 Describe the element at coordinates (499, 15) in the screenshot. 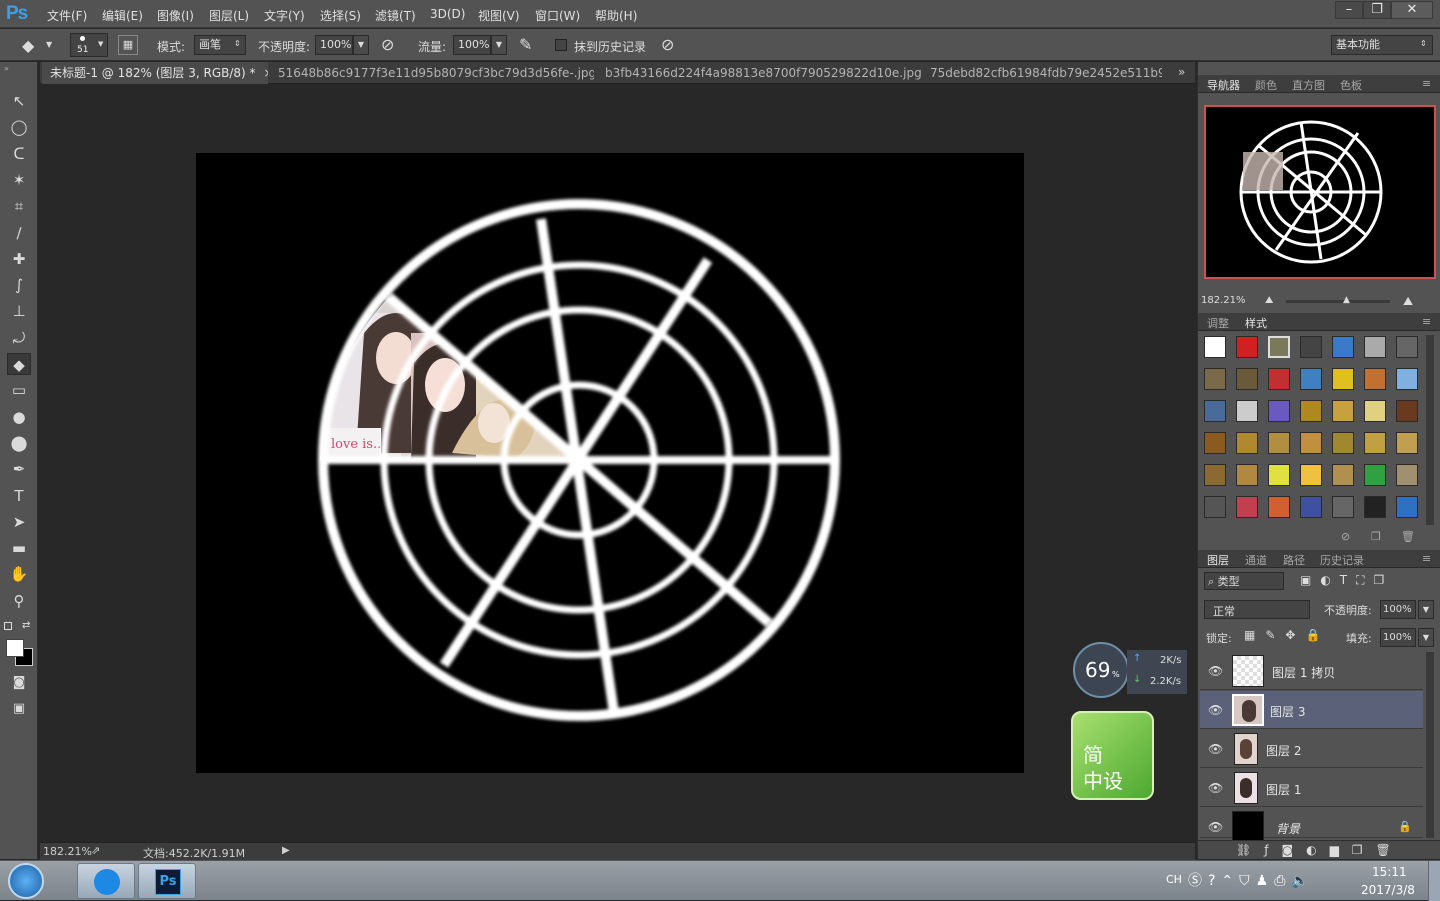

I see `menu-view: 视图(V)` at that location.